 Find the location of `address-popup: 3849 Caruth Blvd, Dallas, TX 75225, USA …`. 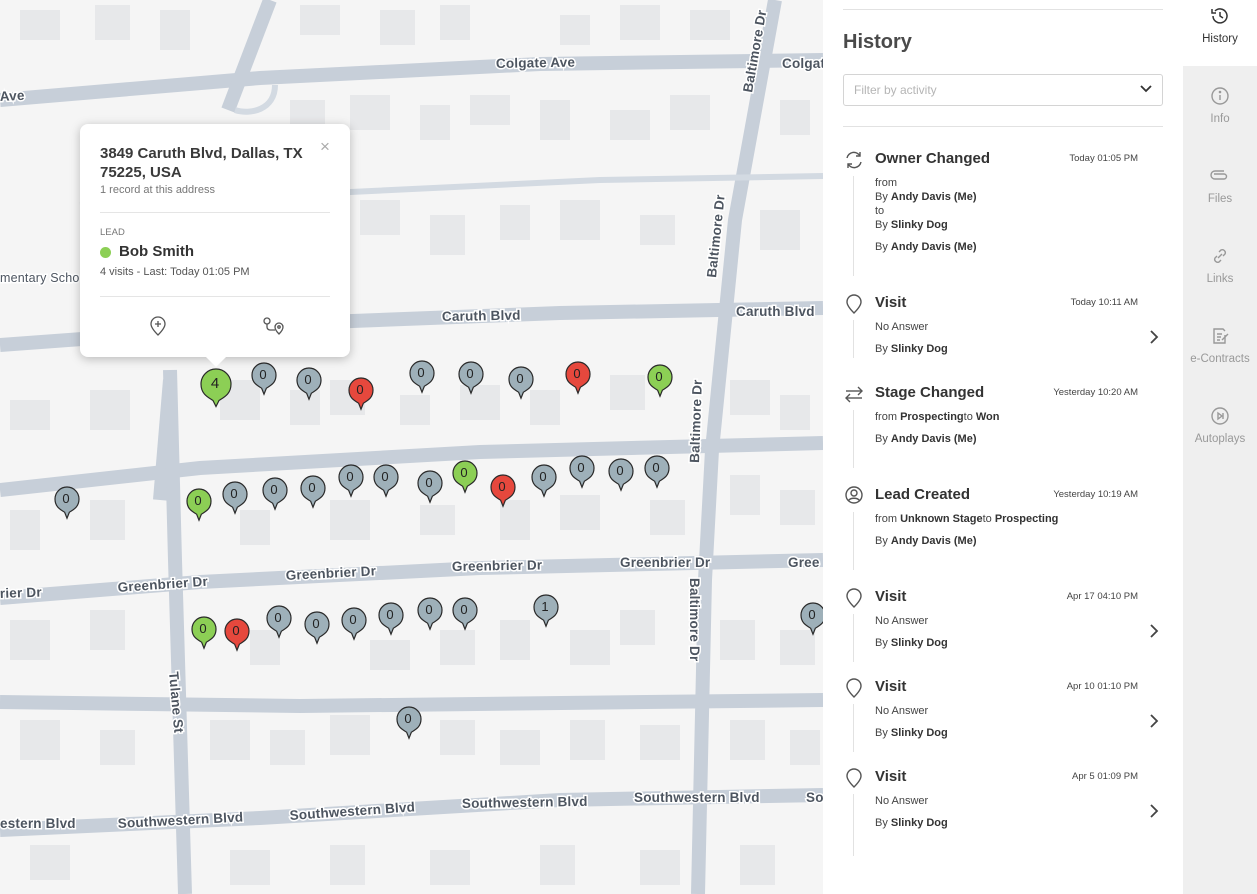

address-popup: 3849 Caruth Blvd, Dallas, TX 75225, USA … is located at coordinates (215, 245).